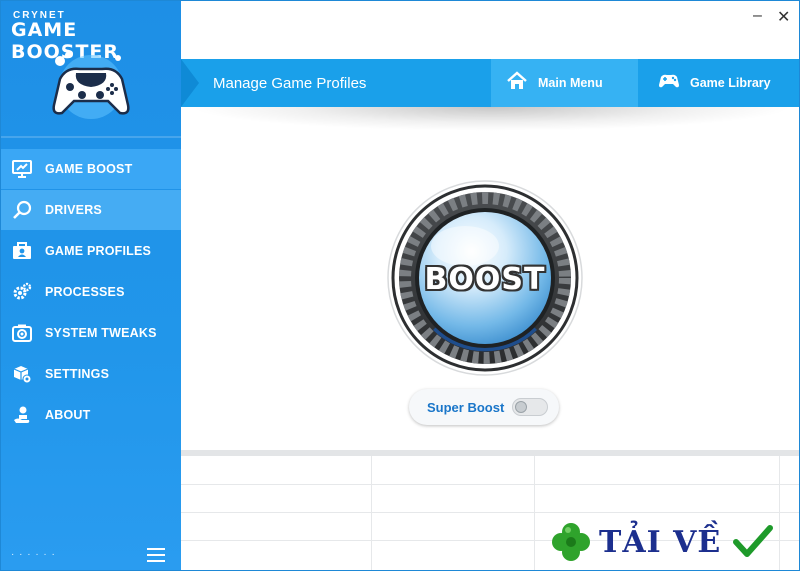 The width and height of the screenshot is (800, 571). I want to click on clover-icon, so click(571, 542).